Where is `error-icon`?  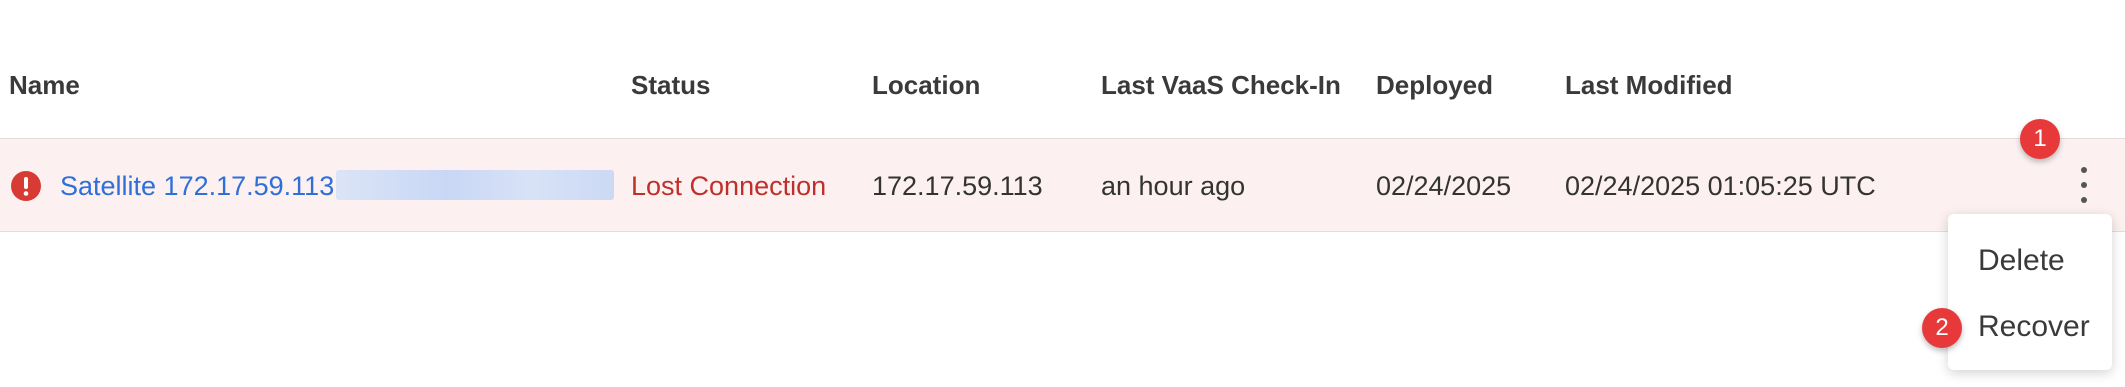
error-icon is located at coordinates (26, 186).